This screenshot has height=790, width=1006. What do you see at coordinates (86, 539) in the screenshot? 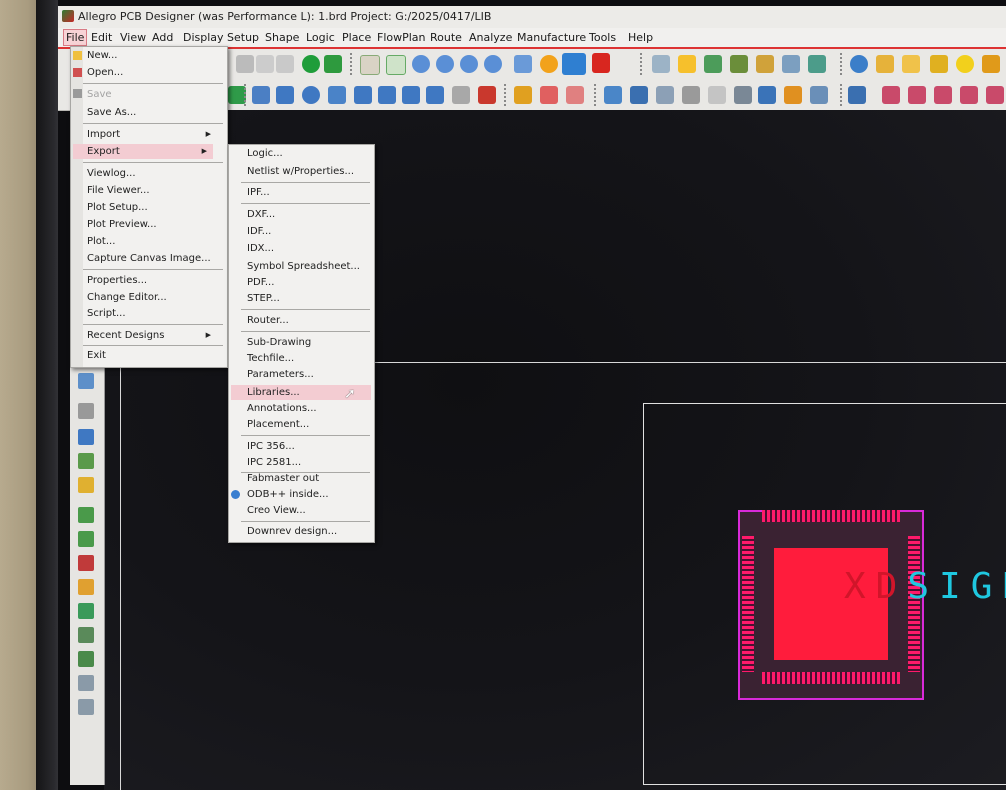
I see `slide-tool-icon` at bounding box center [86, 539].